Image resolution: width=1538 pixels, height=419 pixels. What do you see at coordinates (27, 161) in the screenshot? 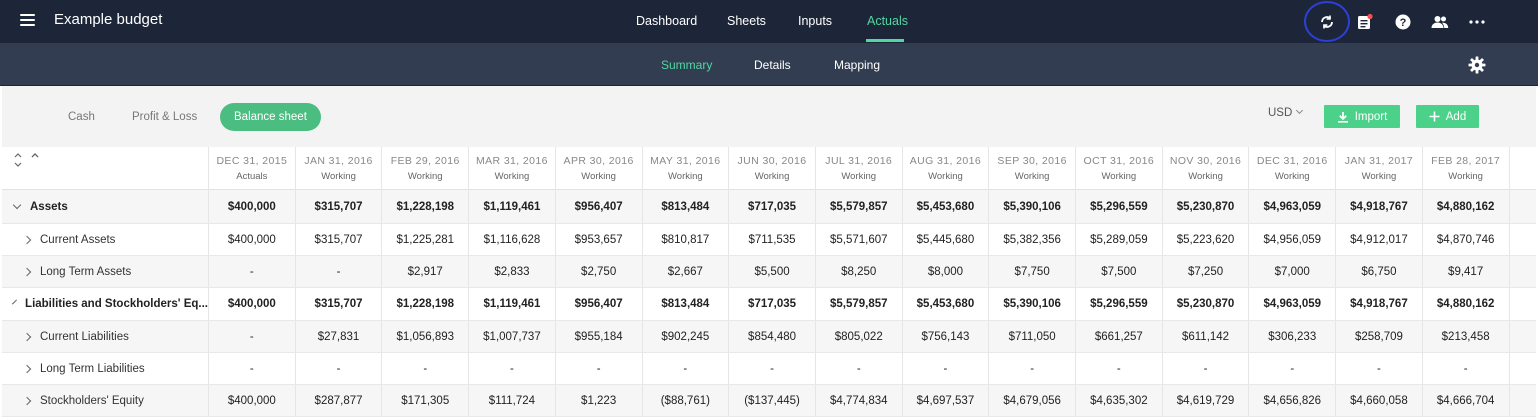
I see `expand-collapse-all-icon` at bounding box center [27, 161].